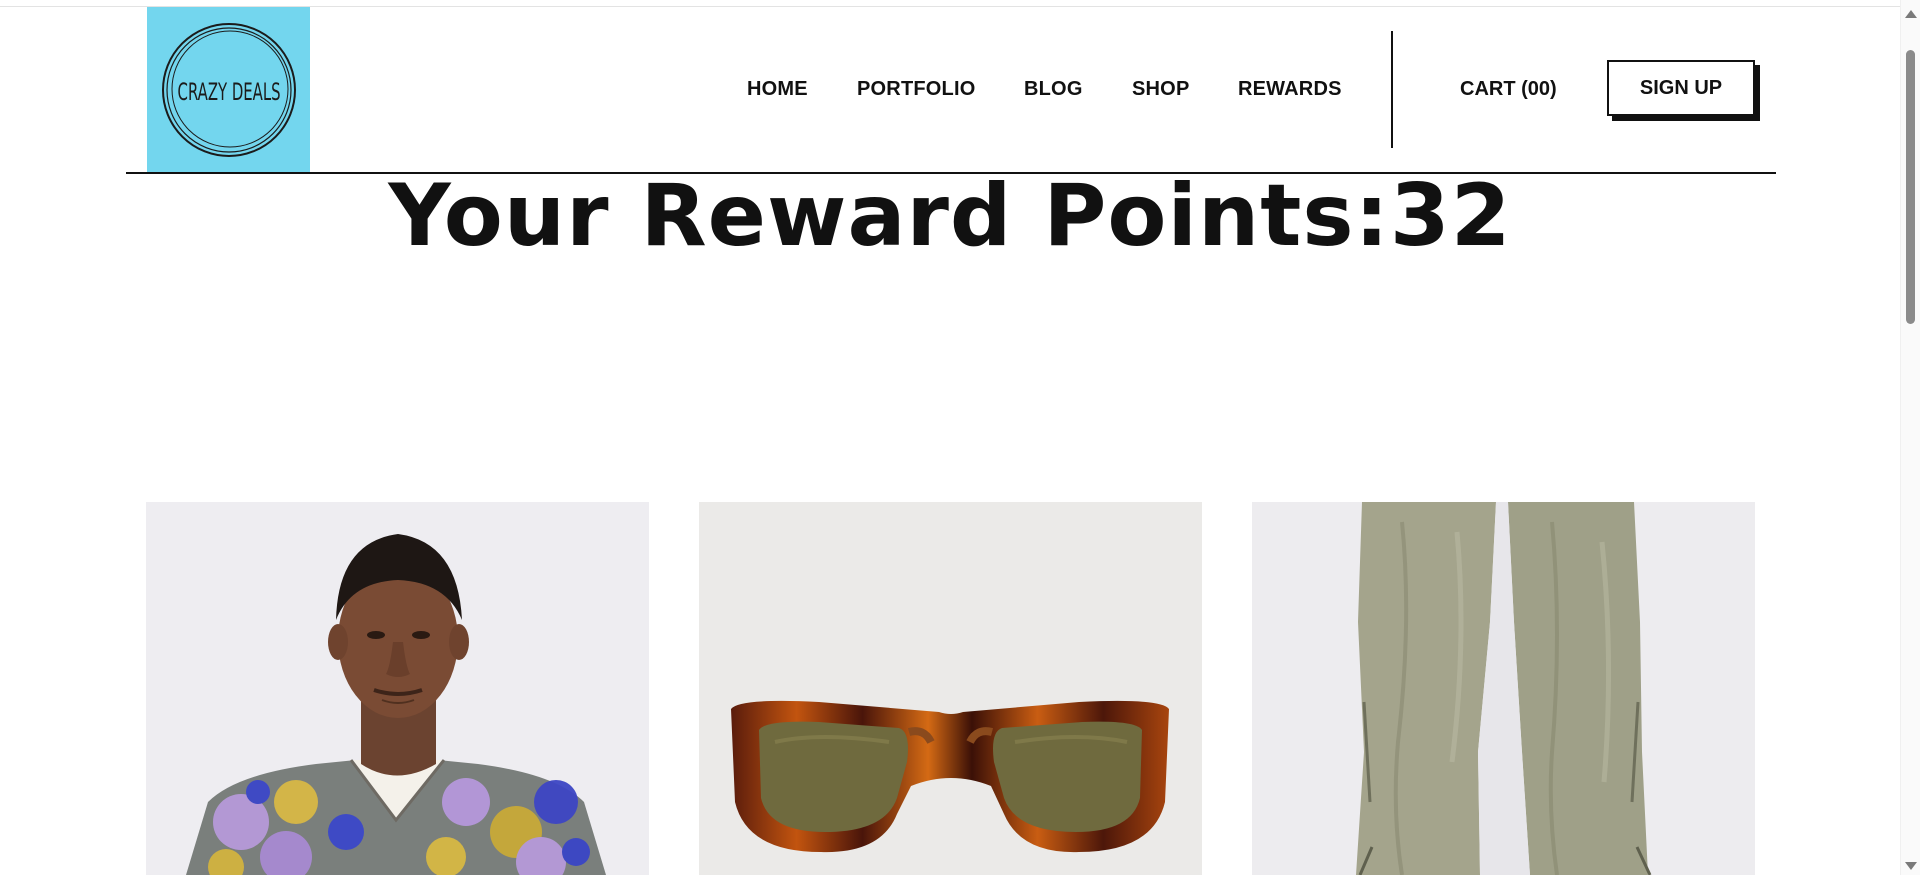  Describe the element at coordinates (1508, 89) in the screenshot. I see `cart-link: CART (00)` at that location.